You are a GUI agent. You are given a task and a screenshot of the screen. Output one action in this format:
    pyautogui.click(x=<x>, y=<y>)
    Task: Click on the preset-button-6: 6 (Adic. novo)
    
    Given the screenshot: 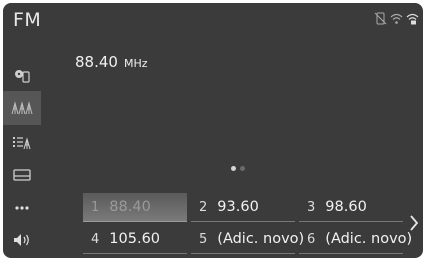 What is the action you would take?
    pyautogui.click(x=355, y=239)
    